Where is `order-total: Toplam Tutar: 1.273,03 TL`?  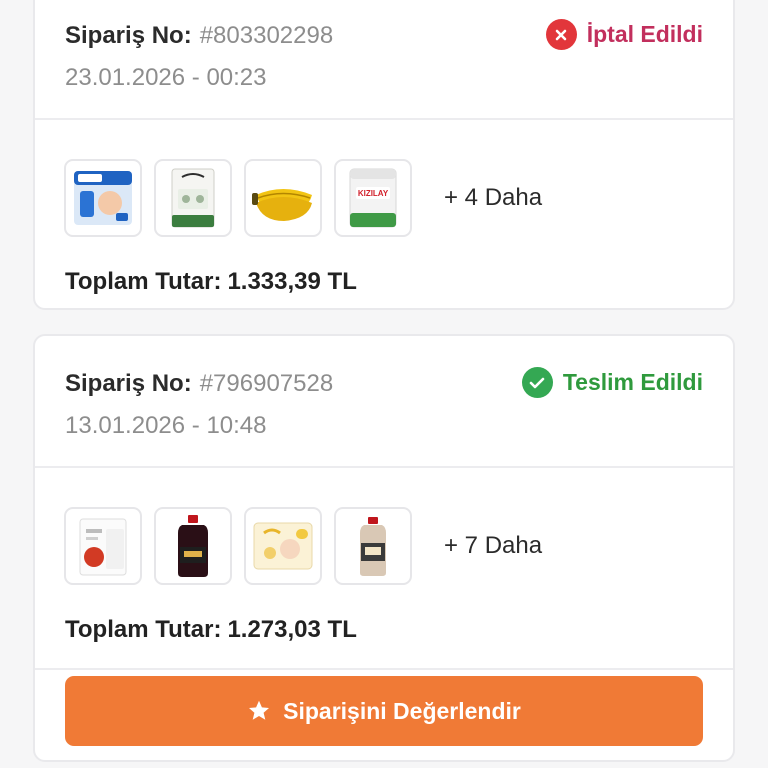 order-total: Toplam Tutar: 1.273,03 TL is located at coordinates (384, 630).